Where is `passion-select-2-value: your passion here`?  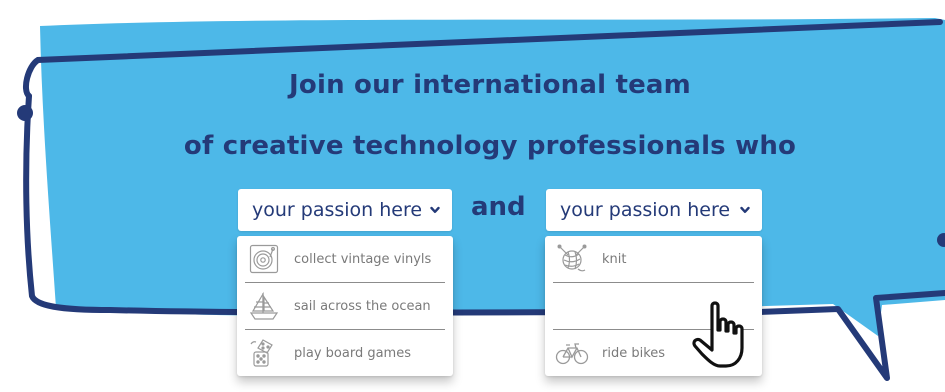
passion-select-2-value: your passion here is located at coordinates (645, 210).